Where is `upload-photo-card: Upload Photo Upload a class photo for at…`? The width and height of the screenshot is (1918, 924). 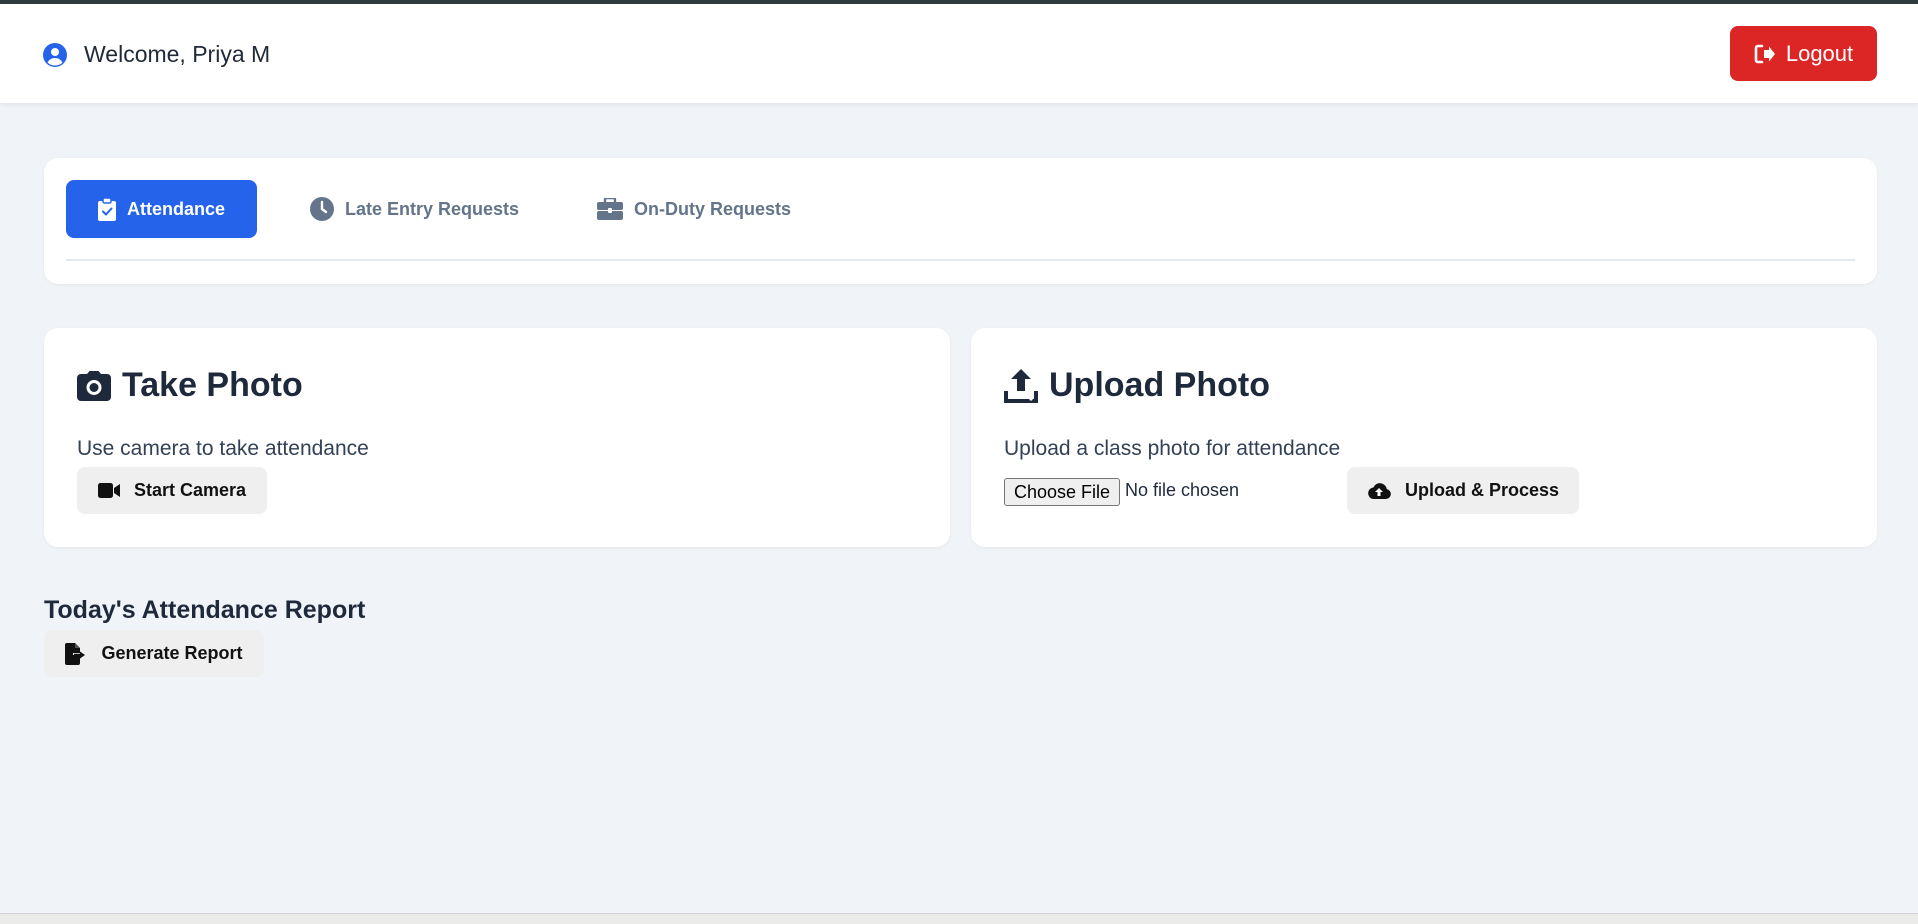 upload-photo-card: Upload Photo Upload a class photo for at… is located at coordinates (1424, 437).